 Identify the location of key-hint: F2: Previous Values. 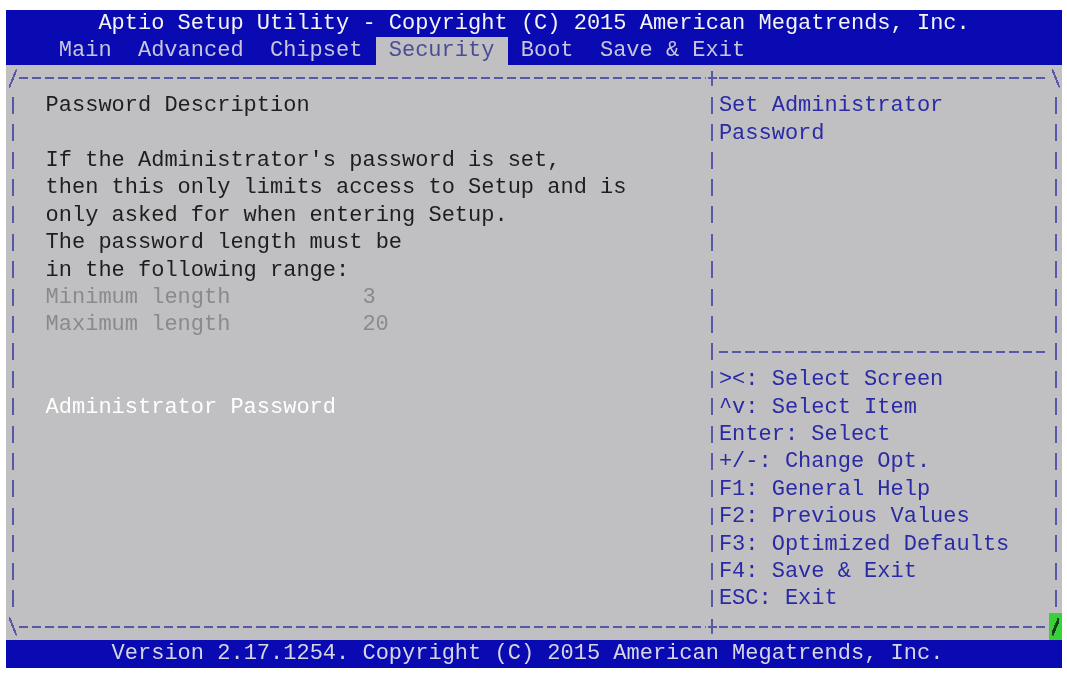
(844, 517).